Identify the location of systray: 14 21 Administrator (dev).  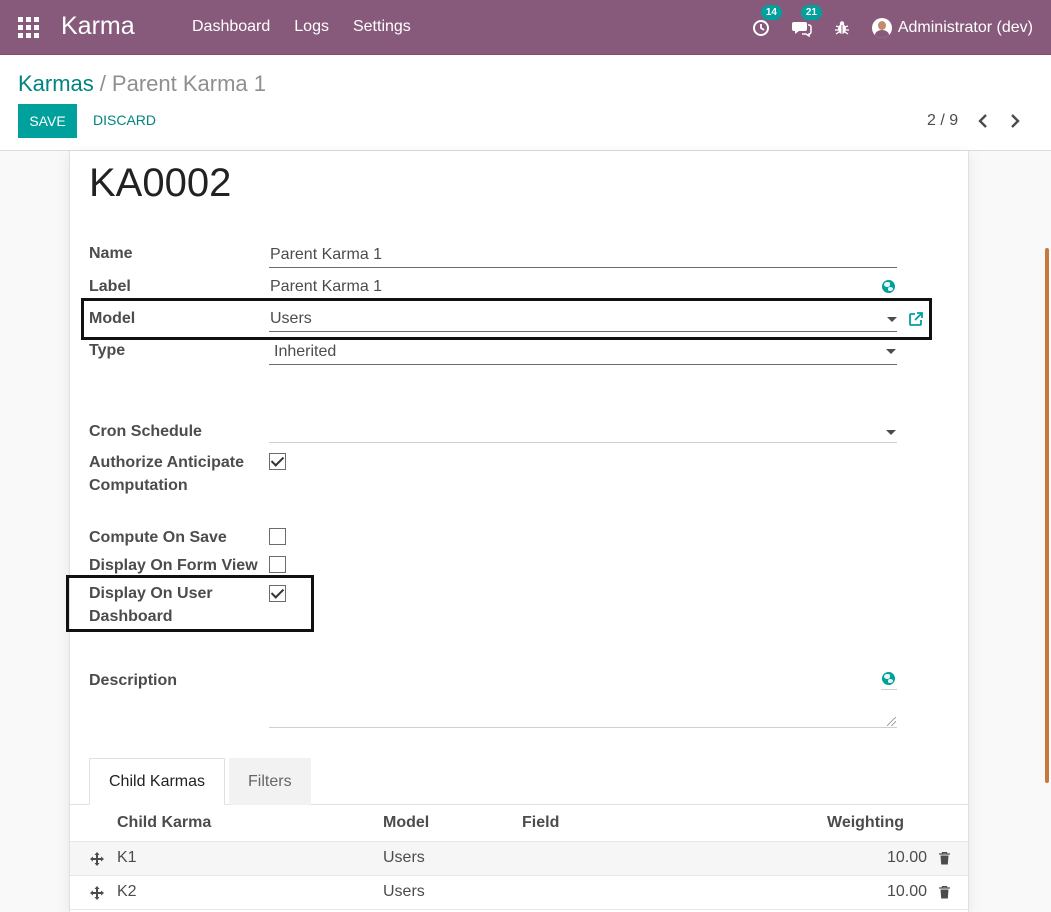
(892, 27).